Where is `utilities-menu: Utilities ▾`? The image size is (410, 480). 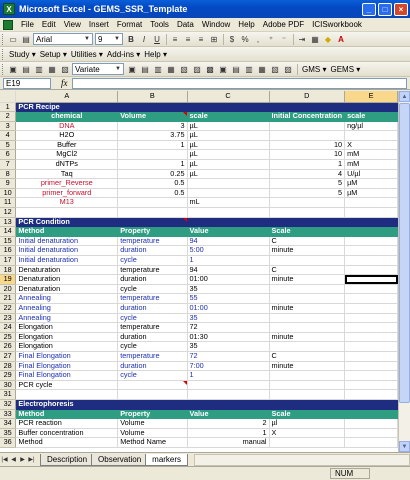
utilities-menu: Utilities ▾ is located at coordinates (87, 54).